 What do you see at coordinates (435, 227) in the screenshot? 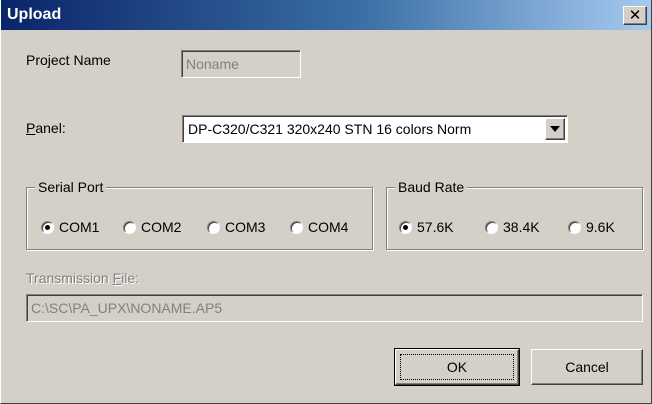
I see `radio-57-6k-label: 57.6K` at bounding box center [435, 227].